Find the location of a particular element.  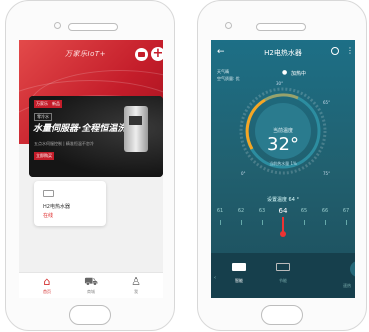

current-temp-value: 32° is located at coordinates (283, 144).